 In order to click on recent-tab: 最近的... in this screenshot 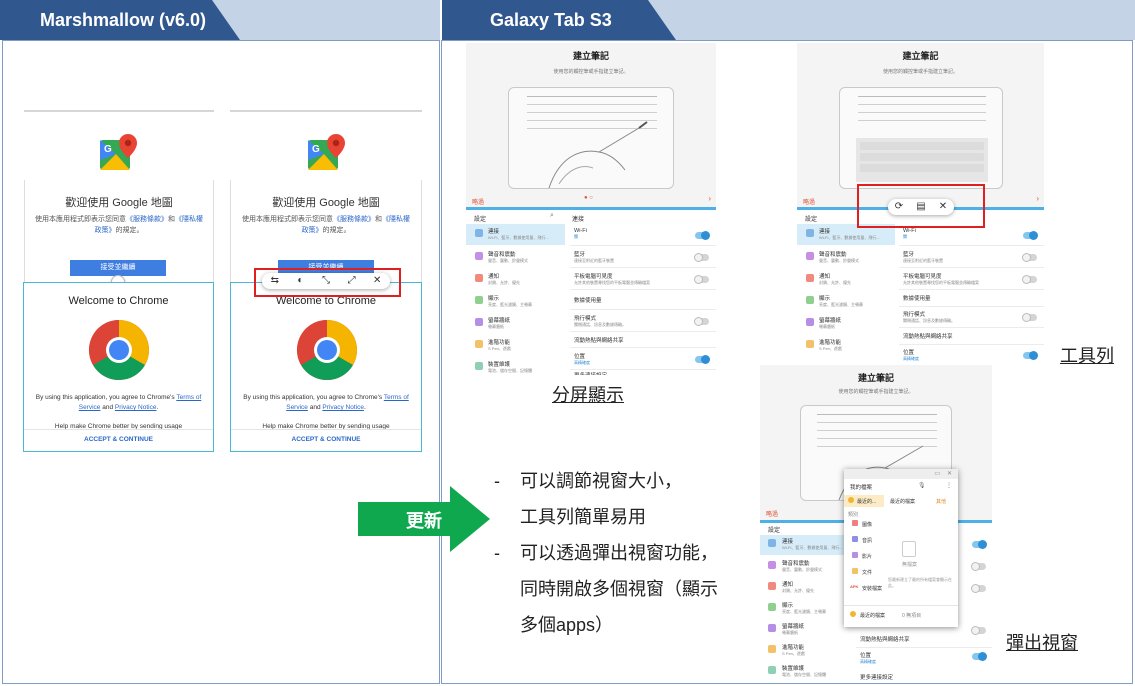, I will do `click(866, 501)`.